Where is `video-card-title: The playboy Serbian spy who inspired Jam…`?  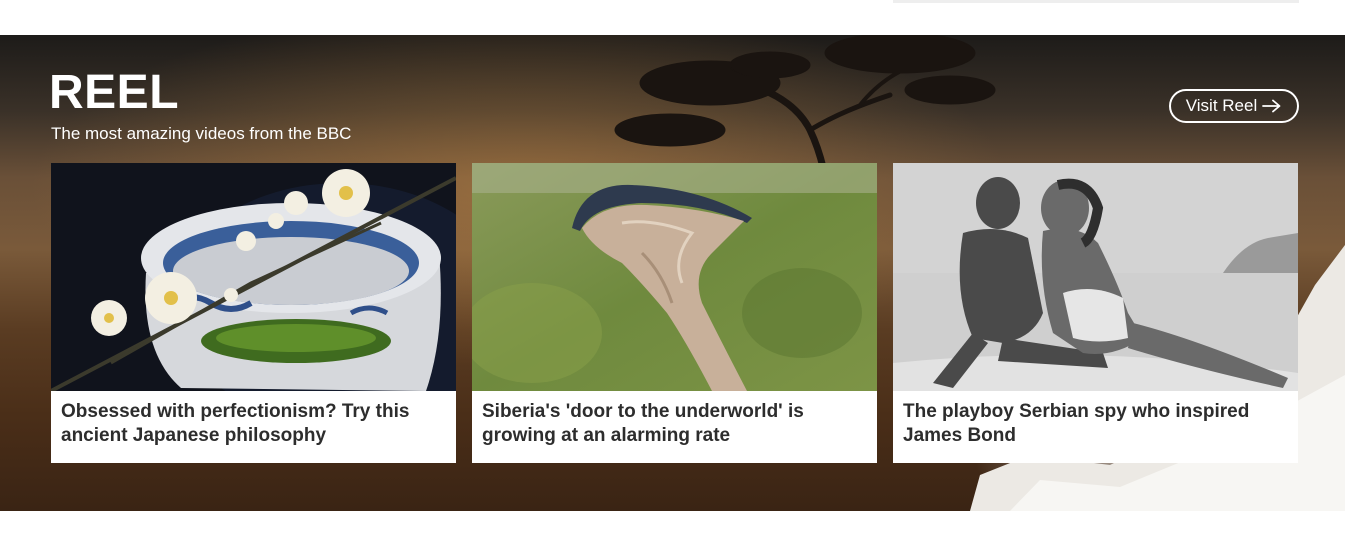 video-card-title: The playboy Serbian spy who inspired Jam… is located at coordinates (1098, 424).